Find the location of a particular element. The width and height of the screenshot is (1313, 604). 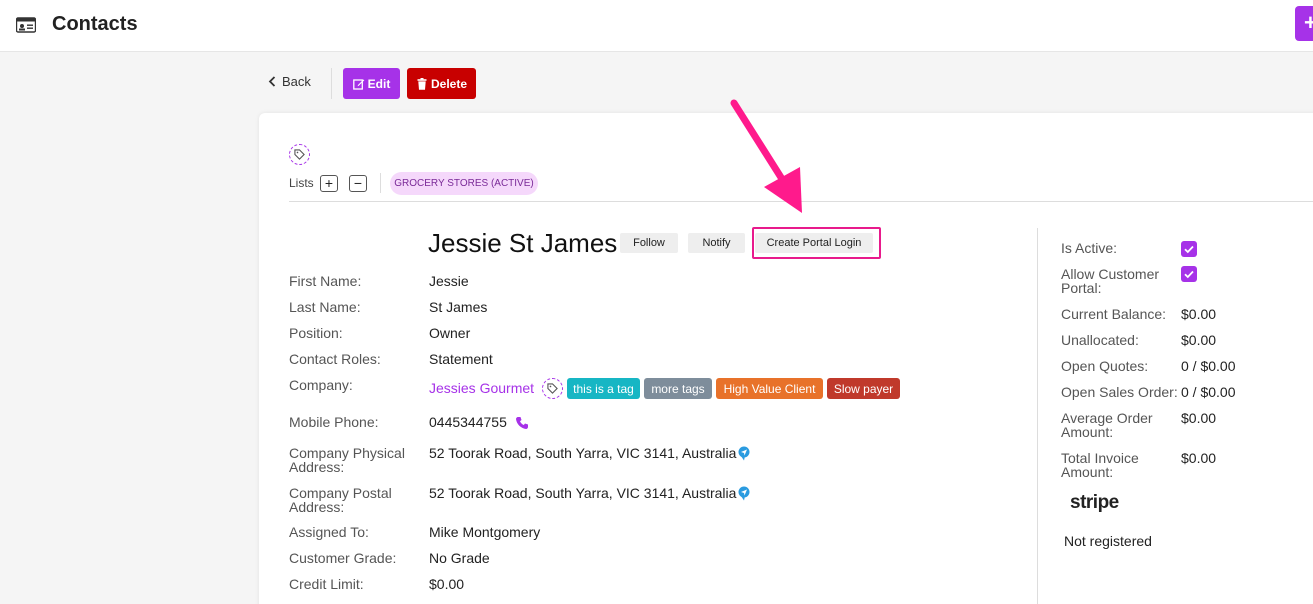

back-button: Back is located at coordinates (289, 81).